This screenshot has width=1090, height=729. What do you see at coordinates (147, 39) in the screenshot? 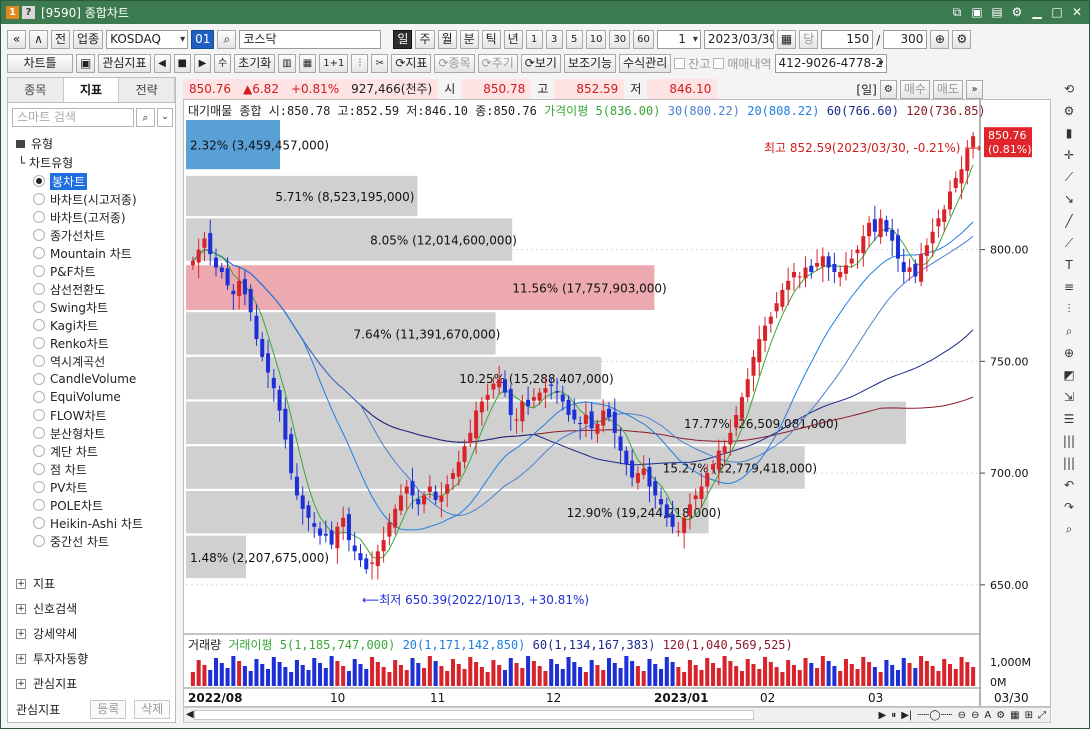
I see `market-select: KOSDAQ` at bounding box center [147, 39].